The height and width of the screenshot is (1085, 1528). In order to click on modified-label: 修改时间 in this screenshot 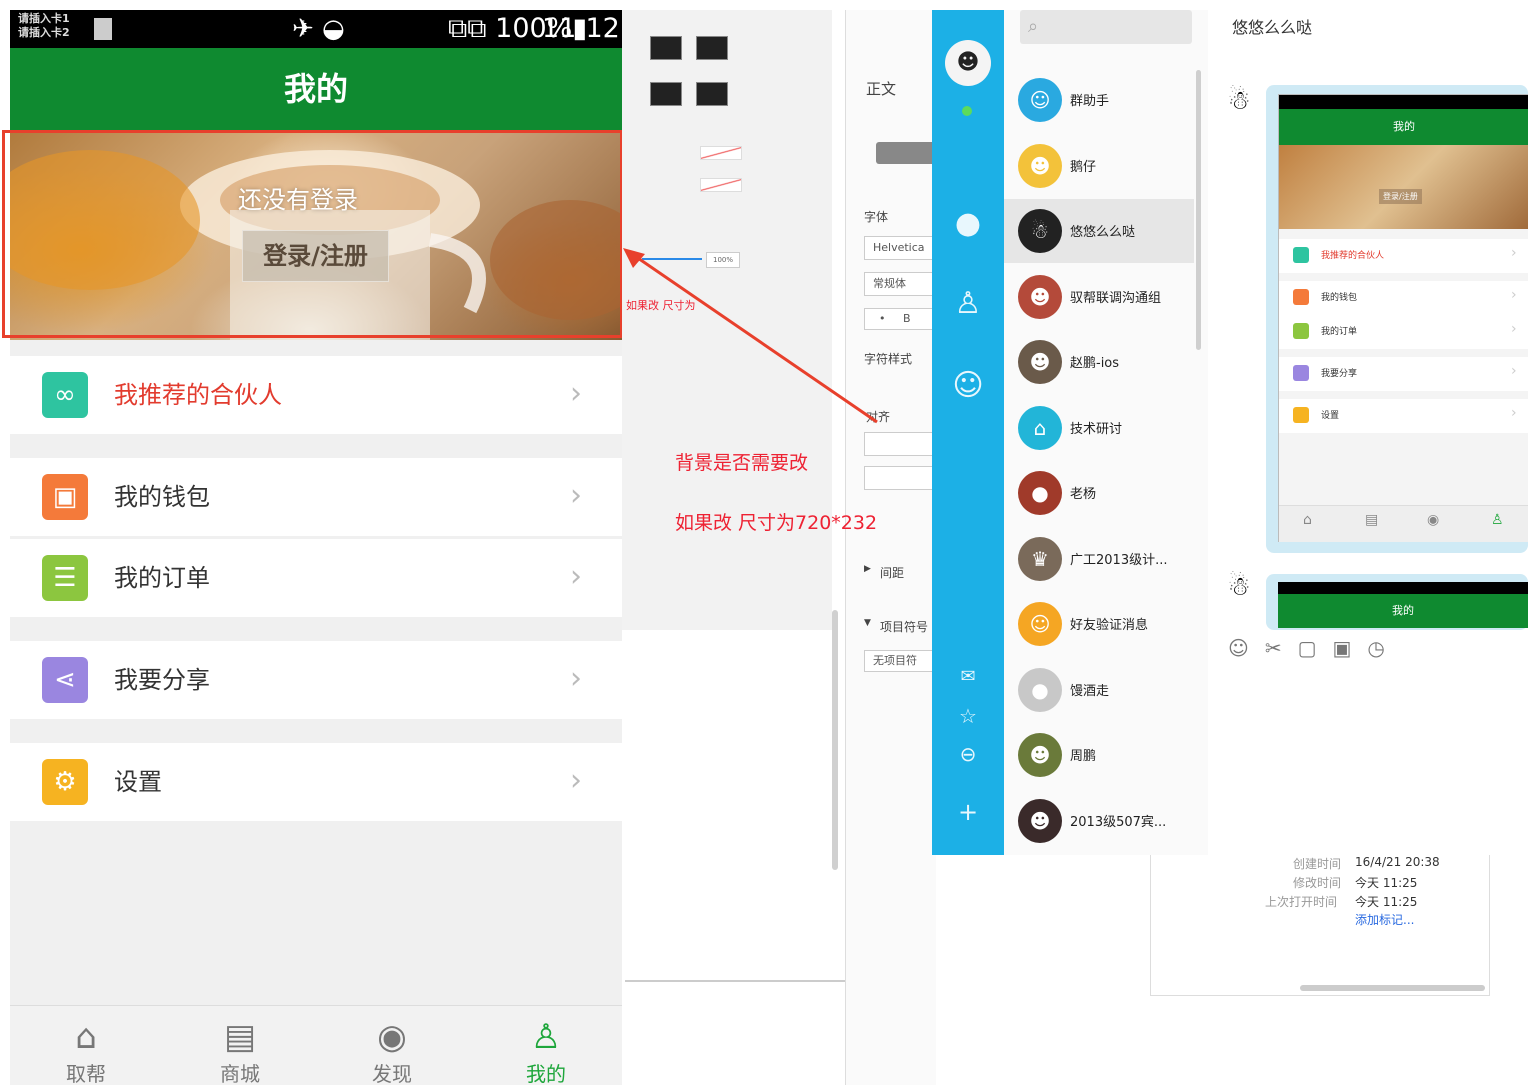, I will do `click(1317, 883)`.